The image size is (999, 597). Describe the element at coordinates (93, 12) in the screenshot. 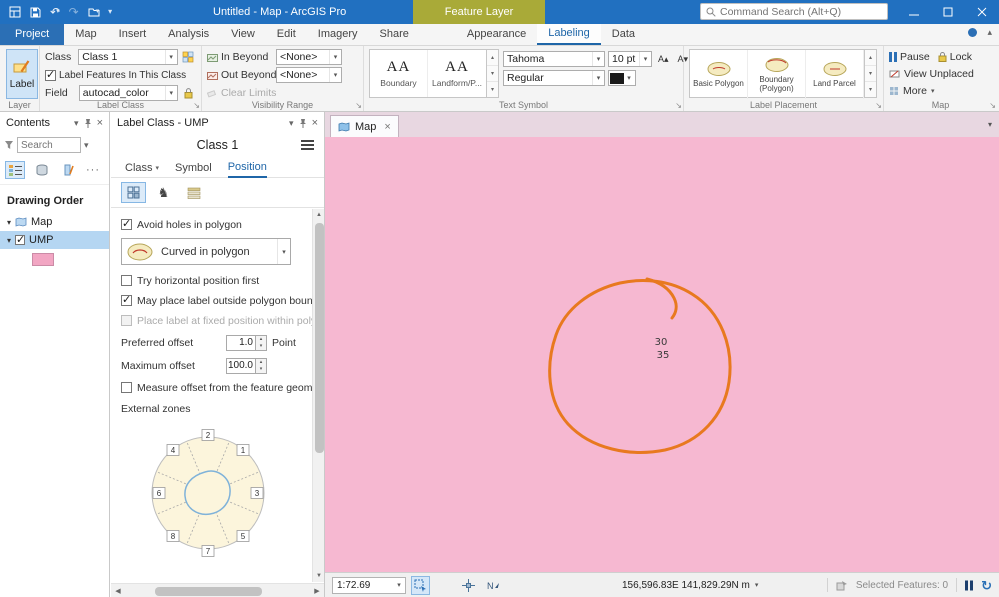

I see `open-project-icon: ▾` at that location.